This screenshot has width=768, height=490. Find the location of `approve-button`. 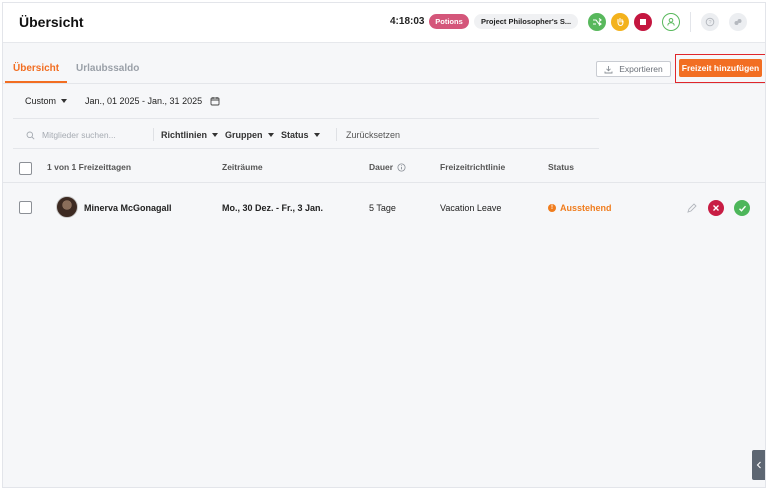

approve-button is located at coordinates (742, 208).